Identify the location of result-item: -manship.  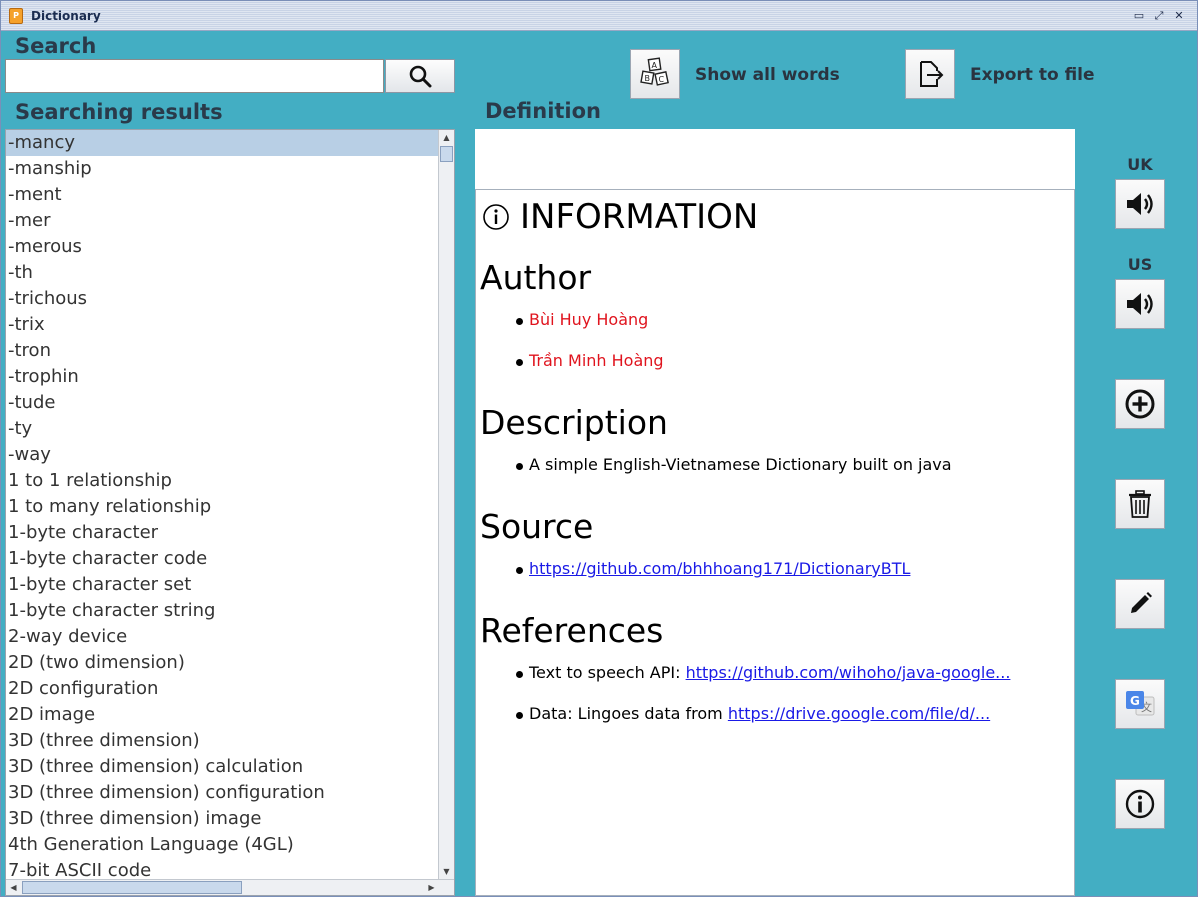
(230, 169).